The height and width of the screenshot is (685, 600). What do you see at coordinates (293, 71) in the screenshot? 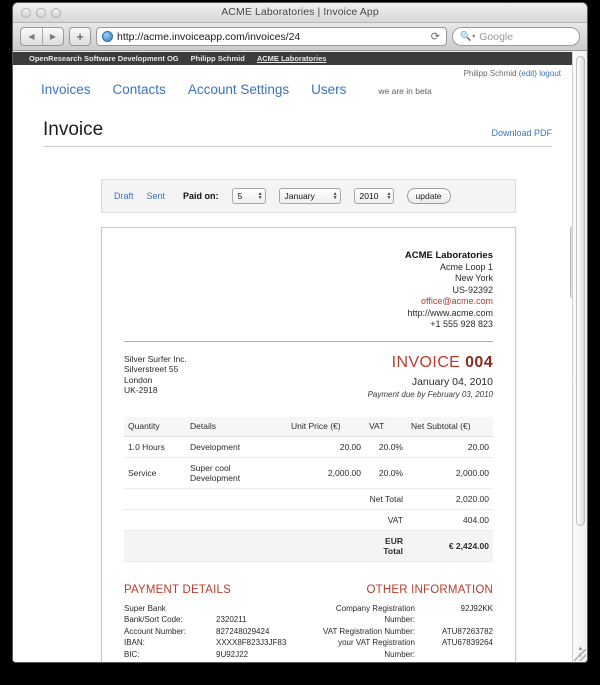
I see `user-session-line: Philipp Schmid (edit) logout` at bounding box center [293, 71].